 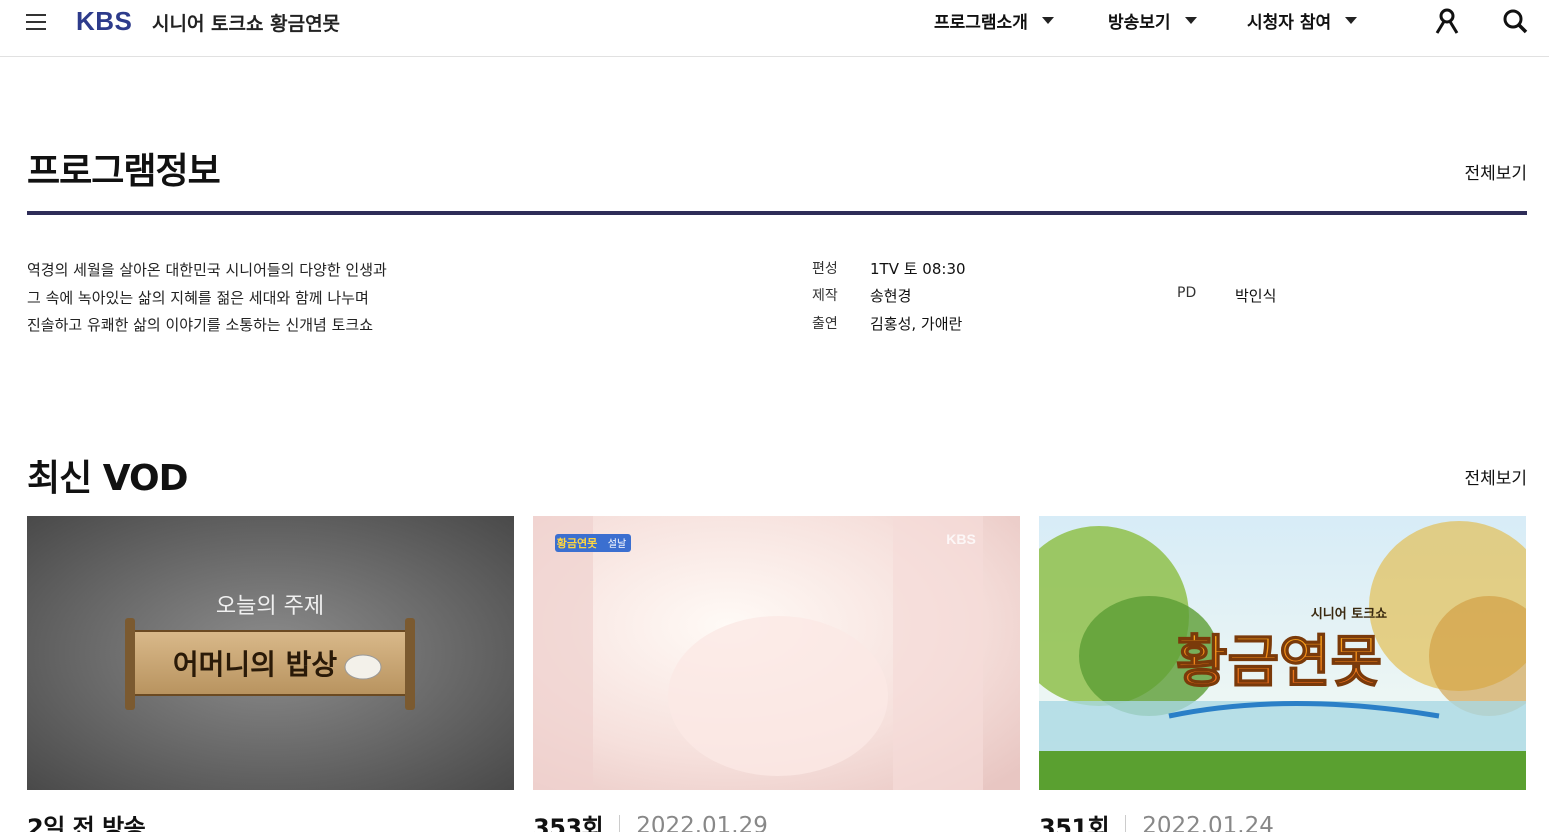 What do you see at coordinates (1515, 21) in the screenshot?
I see `search-icon` at bounding box center [1515, 21].